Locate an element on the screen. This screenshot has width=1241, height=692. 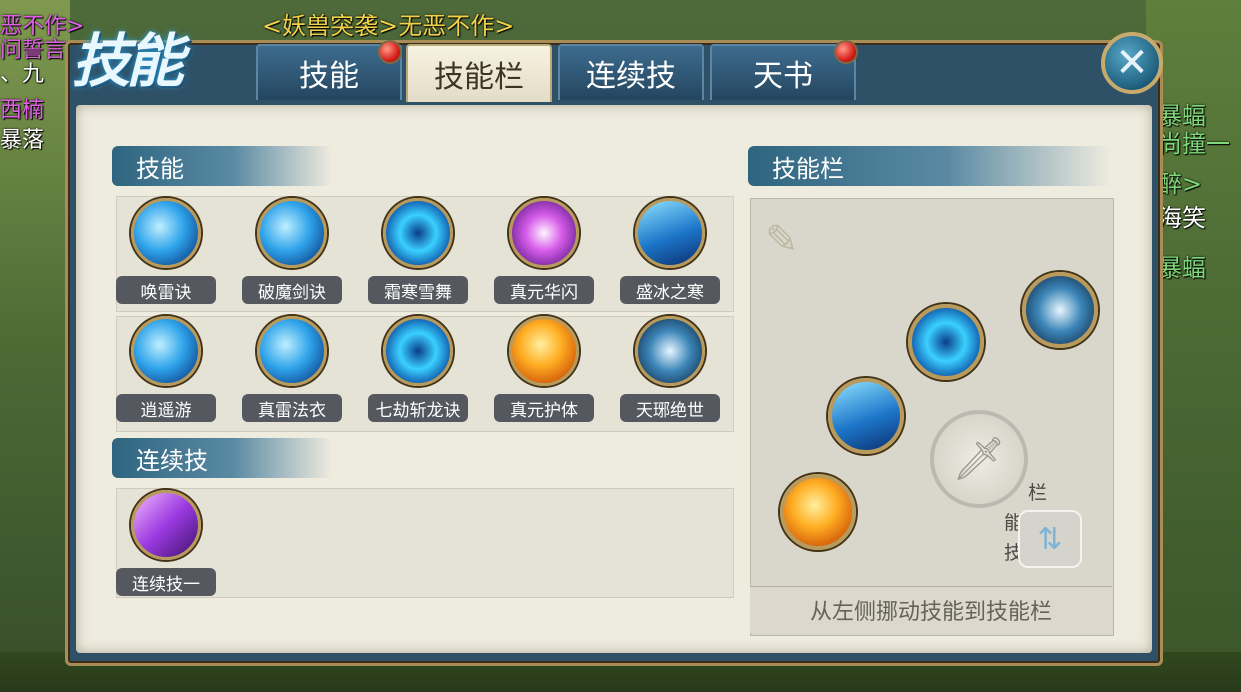
player-name: 暴落 is located at coordinates (22, 140).